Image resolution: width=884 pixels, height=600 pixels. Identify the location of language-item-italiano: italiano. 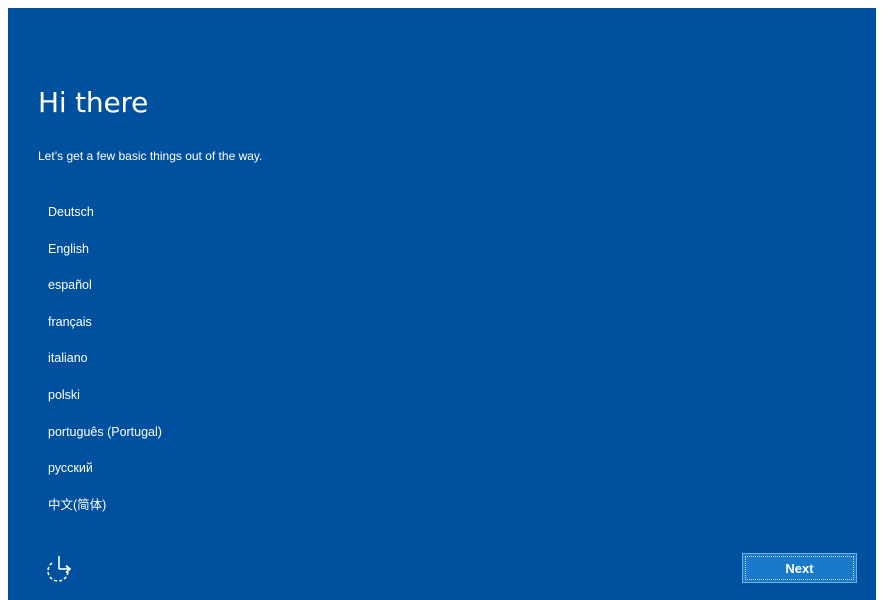
(190, 361).